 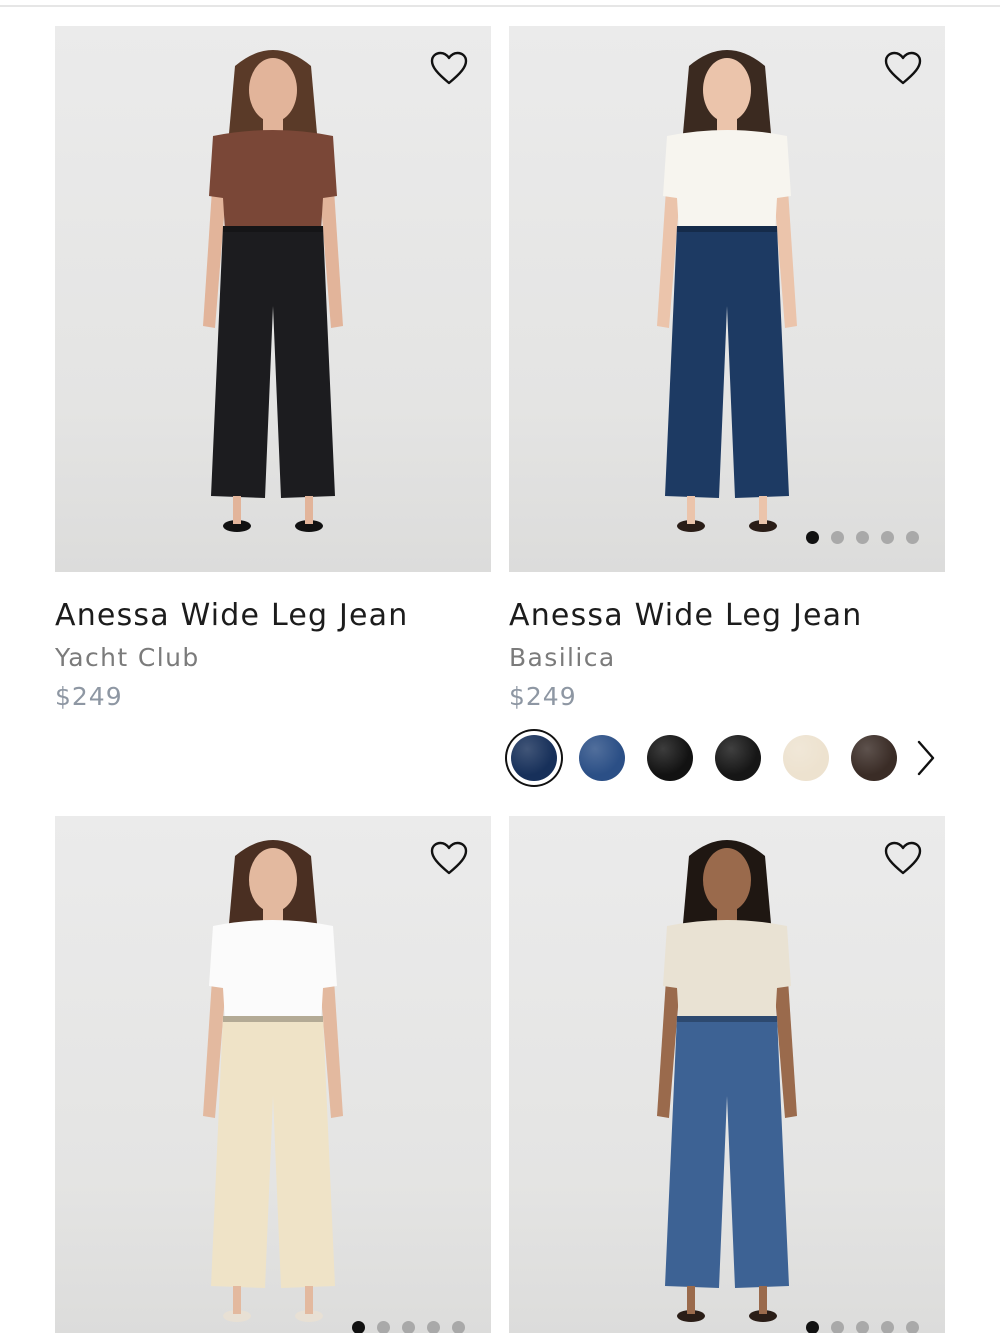 I want to click on color-swatches, so click(x=727, y=758).